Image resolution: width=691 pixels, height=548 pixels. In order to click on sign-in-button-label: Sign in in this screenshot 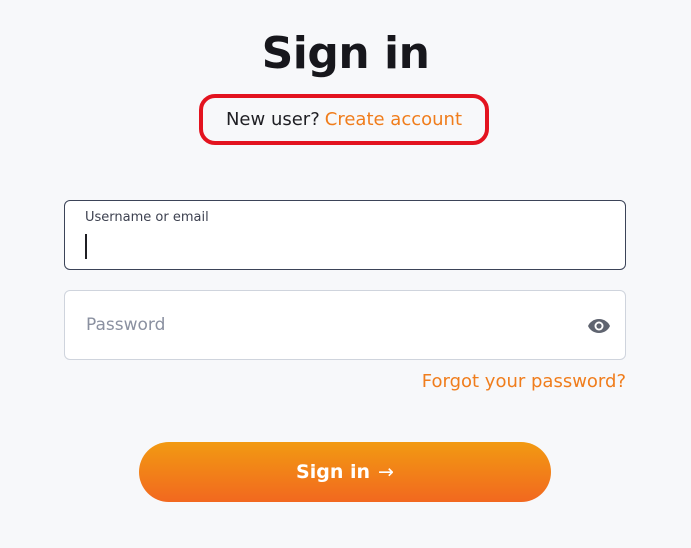, I will do `click(333, 472)`.